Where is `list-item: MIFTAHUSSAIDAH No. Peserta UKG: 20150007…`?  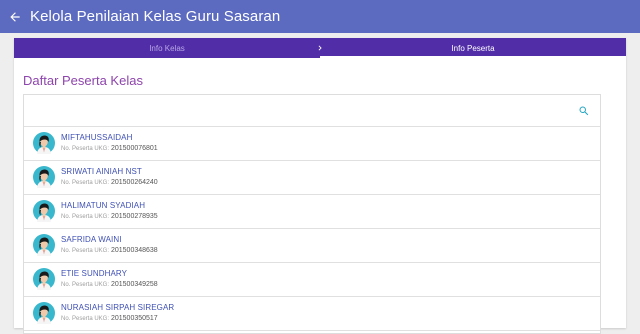
list-item: MIFTAHUSSAIDAH No. Peserta UKG: 20150007… is located at coordinates (312, 144).